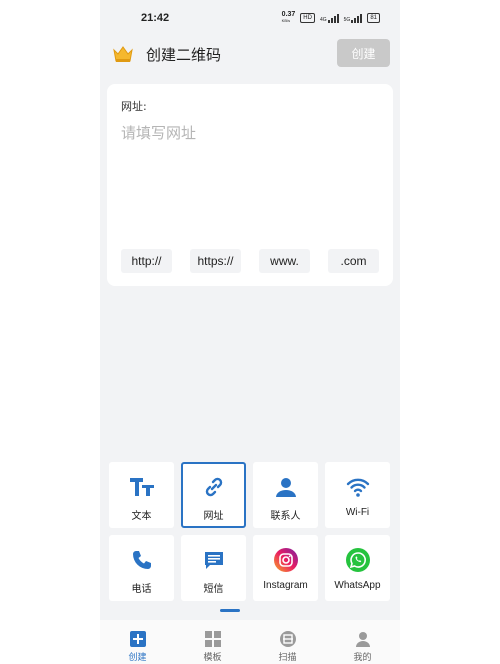 The width and height of the screenshot is (500, 664). What do you see at coordinates (134, 106) in the screenshot?
I see `url-label: 网址:` at bounding box center [134, 106].